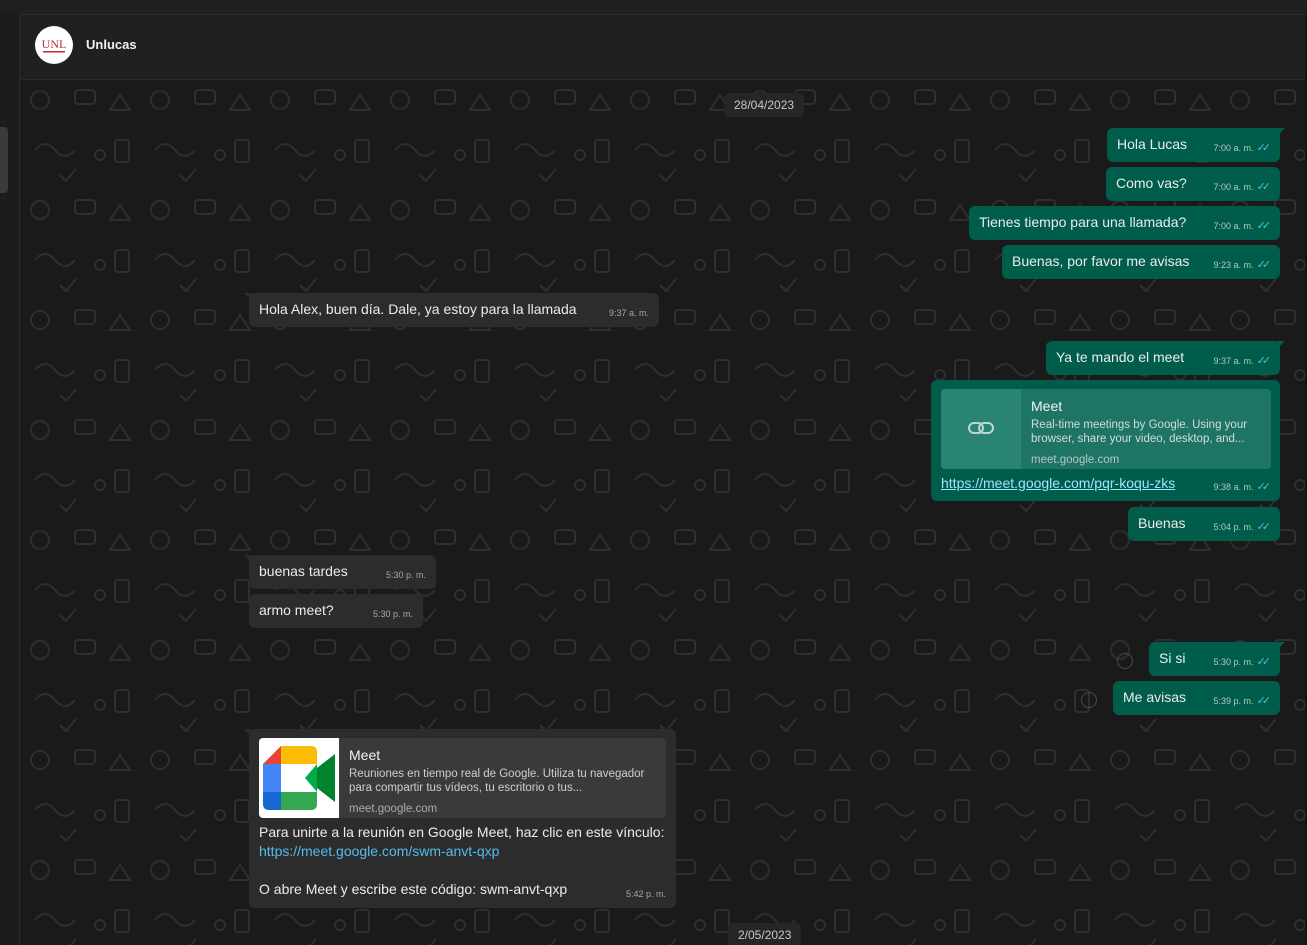 This screenshot has width=1307, height=945. I want to click on message-time: 5:42 p. m., so click(645, 894).